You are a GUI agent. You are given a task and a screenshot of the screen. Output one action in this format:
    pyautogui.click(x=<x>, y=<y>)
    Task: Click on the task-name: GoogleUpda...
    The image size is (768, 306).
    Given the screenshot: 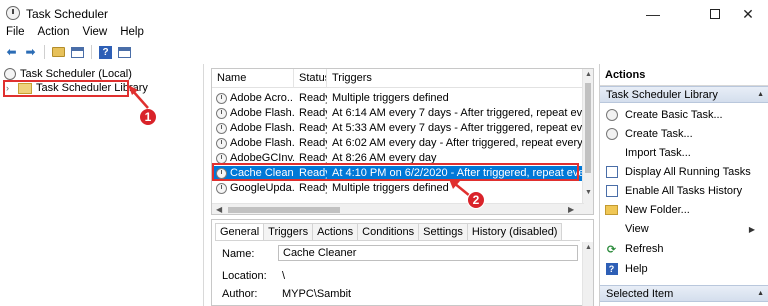 What is the action you would take?
    pyautogui.click(x=262, y=188)
    